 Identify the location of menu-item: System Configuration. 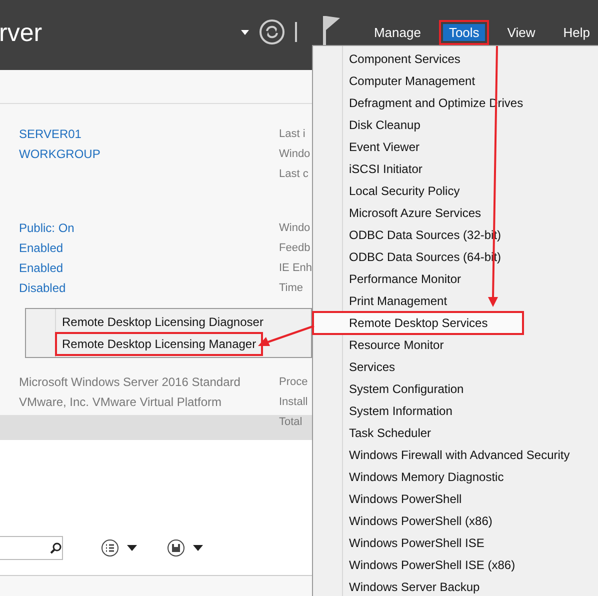
(455, 389).